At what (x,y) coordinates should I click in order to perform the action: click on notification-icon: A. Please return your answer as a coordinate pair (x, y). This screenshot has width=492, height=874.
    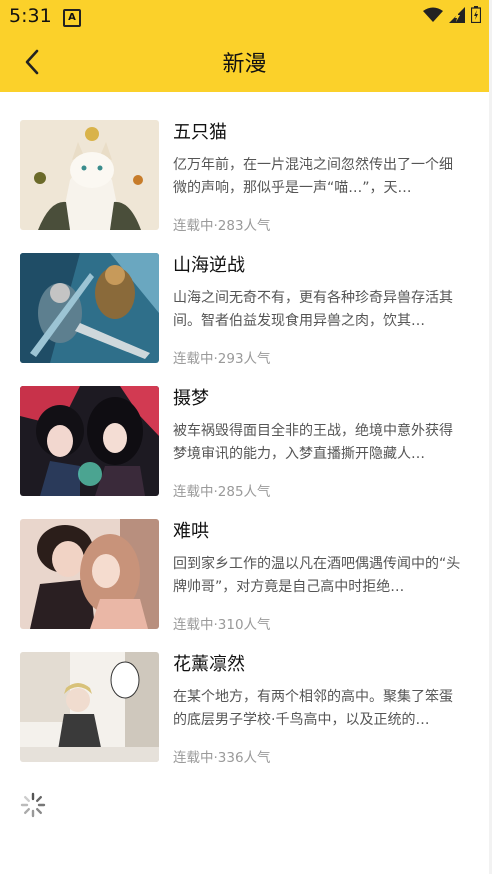
    Looking at the image, I should click on (72, 18).